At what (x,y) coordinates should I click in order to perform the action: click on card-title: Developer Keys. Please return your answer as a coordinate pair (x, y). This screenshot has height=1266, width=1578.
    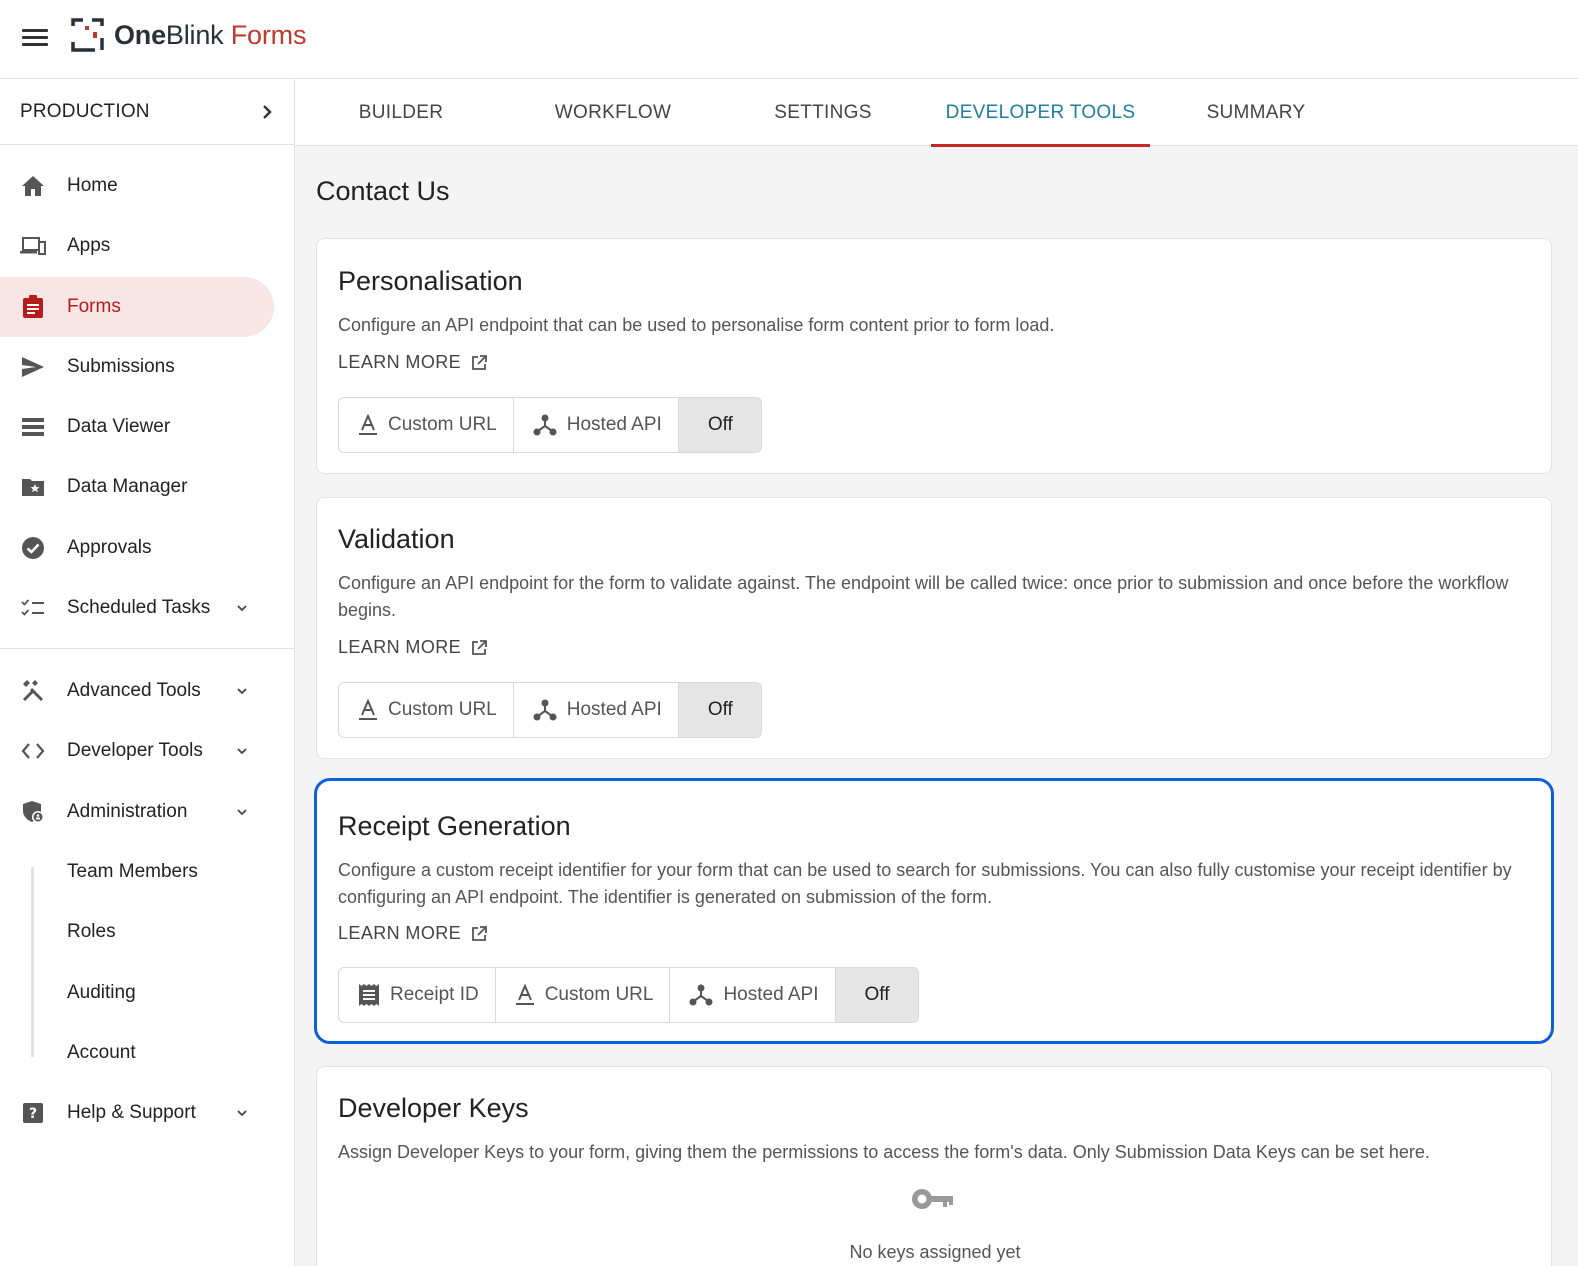
    Looking at the image, I should click on (433, 1108).